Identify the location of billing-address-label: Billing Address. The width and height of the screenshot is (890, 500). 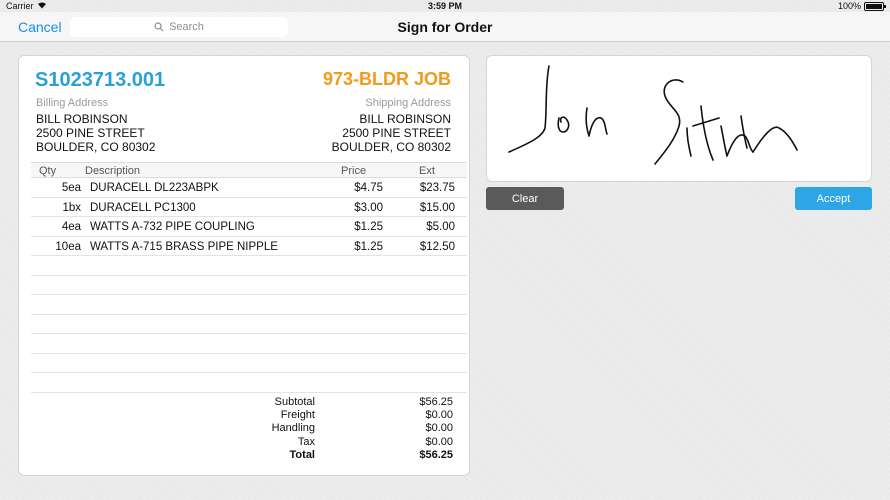
(72, 103).